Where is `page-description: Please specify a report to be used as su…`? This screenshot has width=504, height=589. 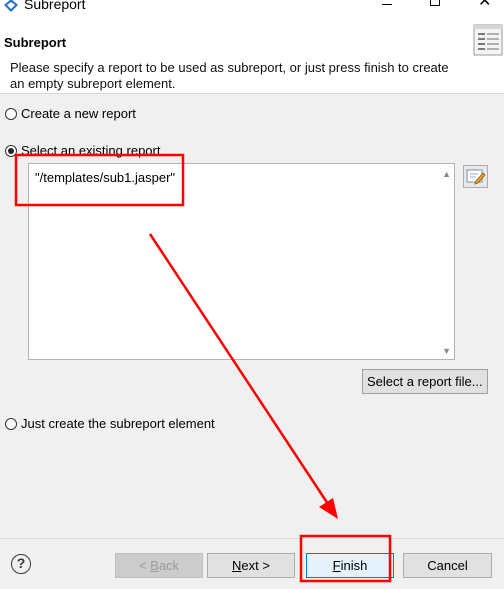 page-description: Please specify a report to be used as su… is located at coordinates (229, 75).